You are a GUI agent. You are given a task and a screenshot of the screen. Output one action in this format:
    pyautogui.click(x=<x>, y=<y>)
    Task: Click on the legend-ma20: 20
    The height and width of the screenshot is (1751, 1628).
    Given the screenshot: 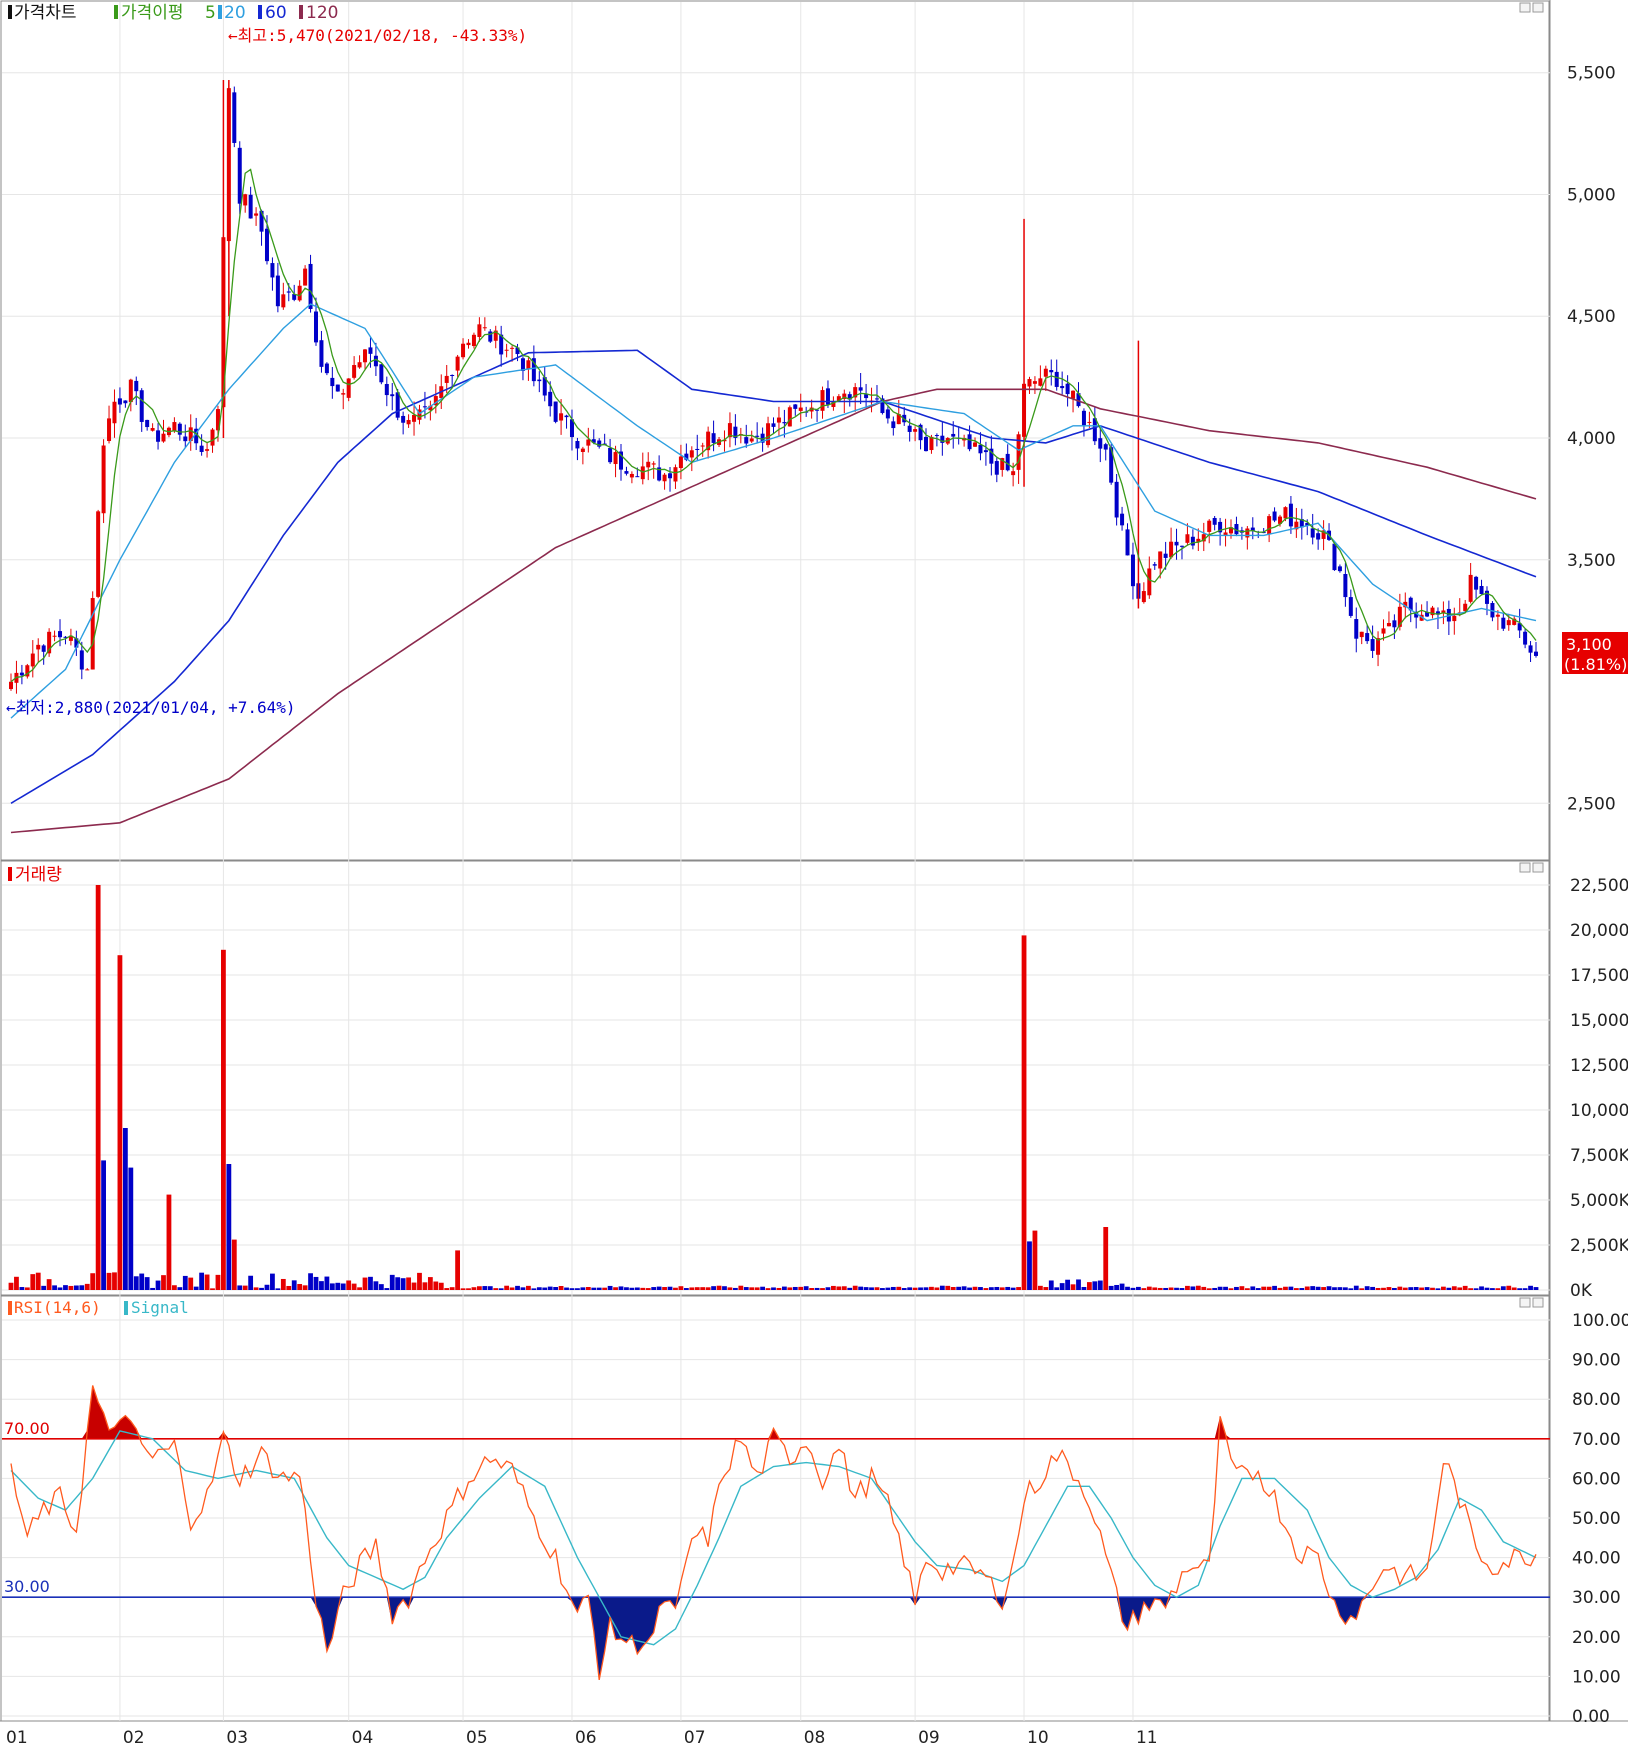 What is the action you would take?
    pyautogui.click(x=235, y=13)
    